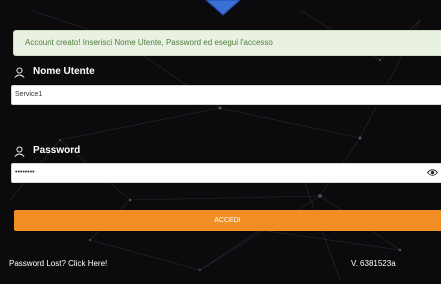  I want to click on login-button: ACCEDI, so click(227, 220).